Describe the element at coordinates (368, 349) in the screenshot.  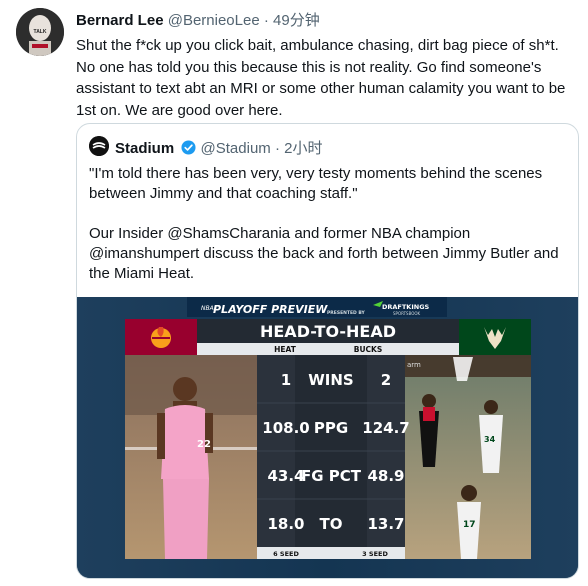
I see `team-right-label: BUCKS` at that location.